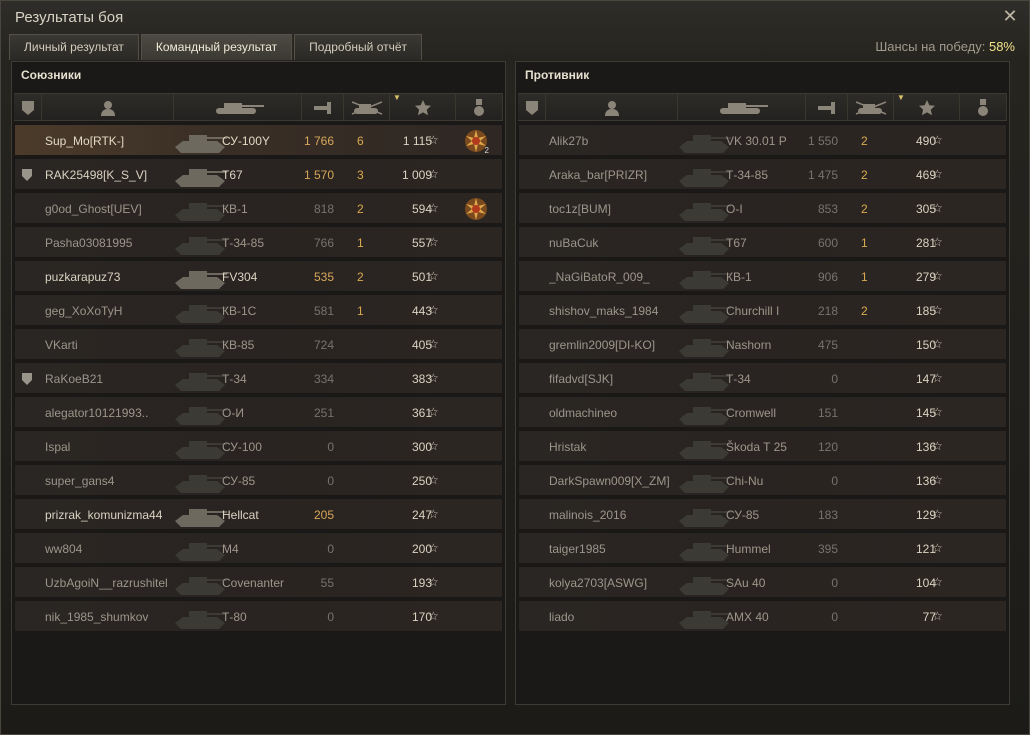 The width and height of the screenshot is (1030, 735). Describe the element at coordinates (762, 616) in the screenshot. I see `player-row: liado AMX 40 0 77 ☆` at that location.